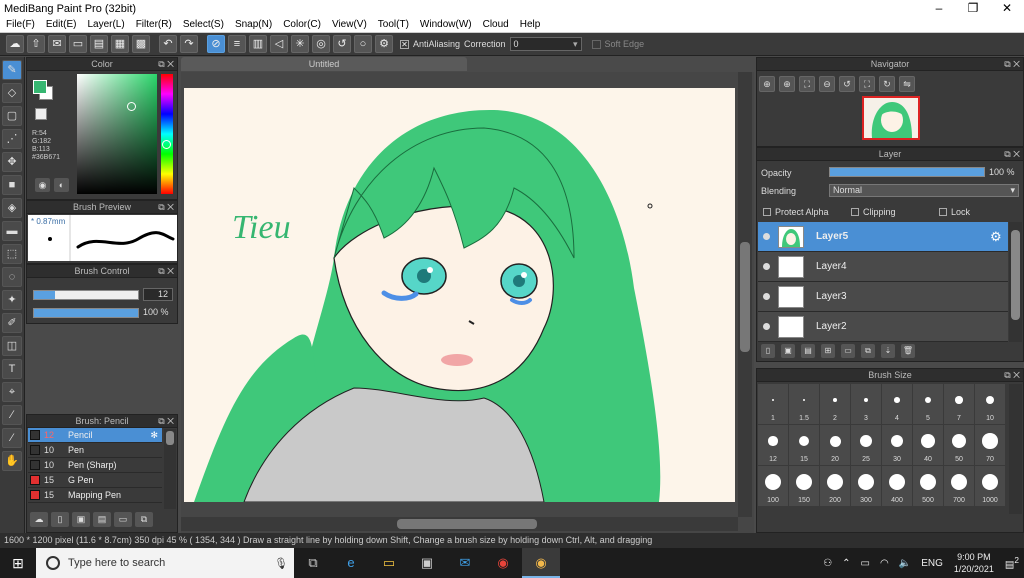 The image size is (1024, 578). What do you see at coordinates (530, 24) in the screenshot?
I see `menu-help: Help` at bounding box center [530, 24].